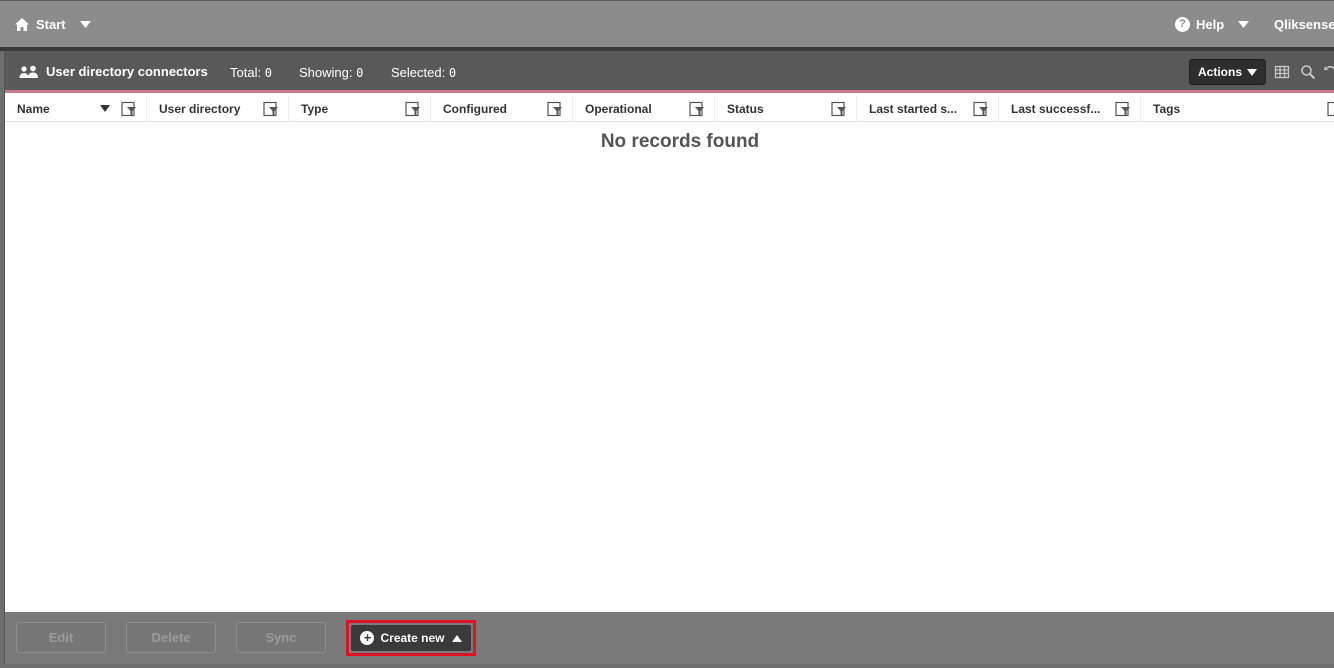 The width and height of the screenshot is (1334, 668). What do you see at coordinates (1282, 72) in the screenshot?
I see `column-selector-icon` at bounding box center [1282, 72].